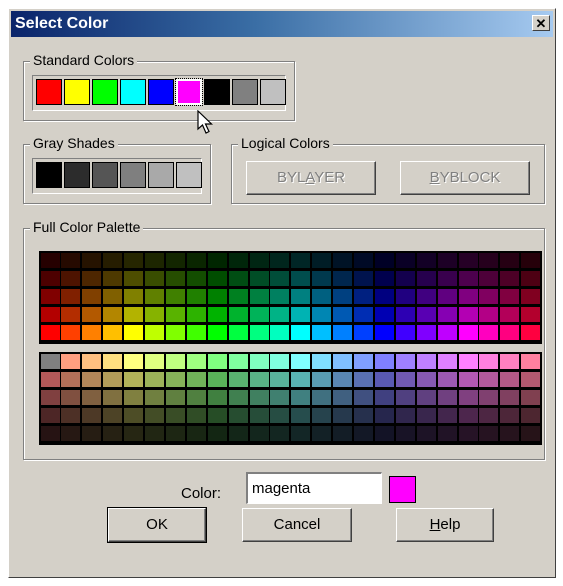 The width and height of the screenshot is (563, 586). I want to click on cancel-button: Cancel, so click(297, 525).